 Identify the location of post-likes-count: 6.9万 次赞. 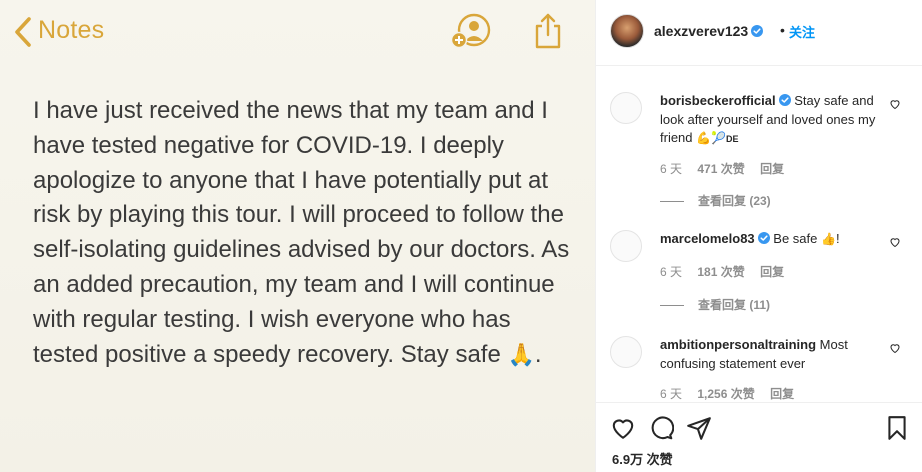
(642, 458).